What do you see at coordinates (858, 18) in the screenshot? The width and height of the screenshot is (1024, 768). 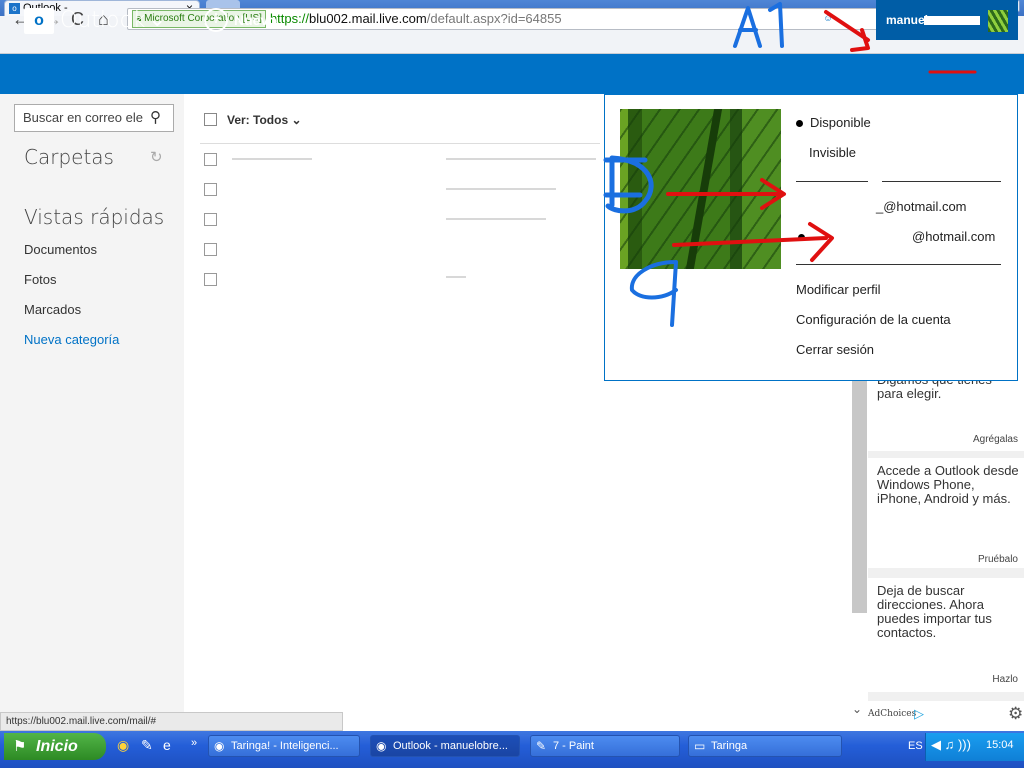 I see `settings-gear-icon: ⚙` at bounding box center [858, 18].